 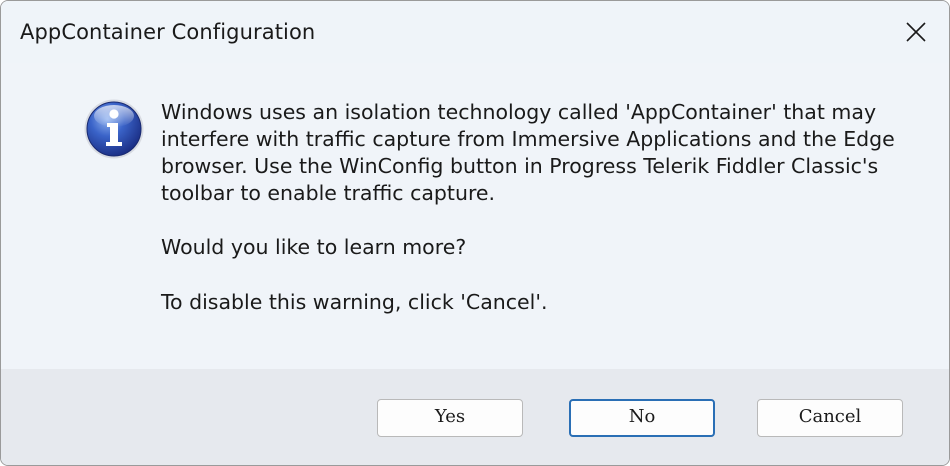 I want to click on close-icon, so click(x=916, y=32).